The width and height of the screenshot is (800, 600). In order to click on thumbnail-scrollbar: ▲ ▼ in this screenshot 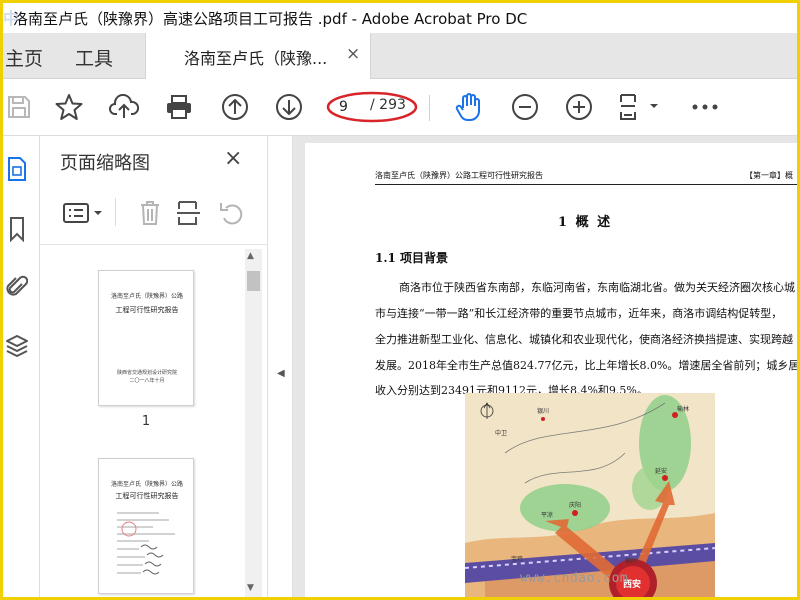, I will do `click(253, 423)`.